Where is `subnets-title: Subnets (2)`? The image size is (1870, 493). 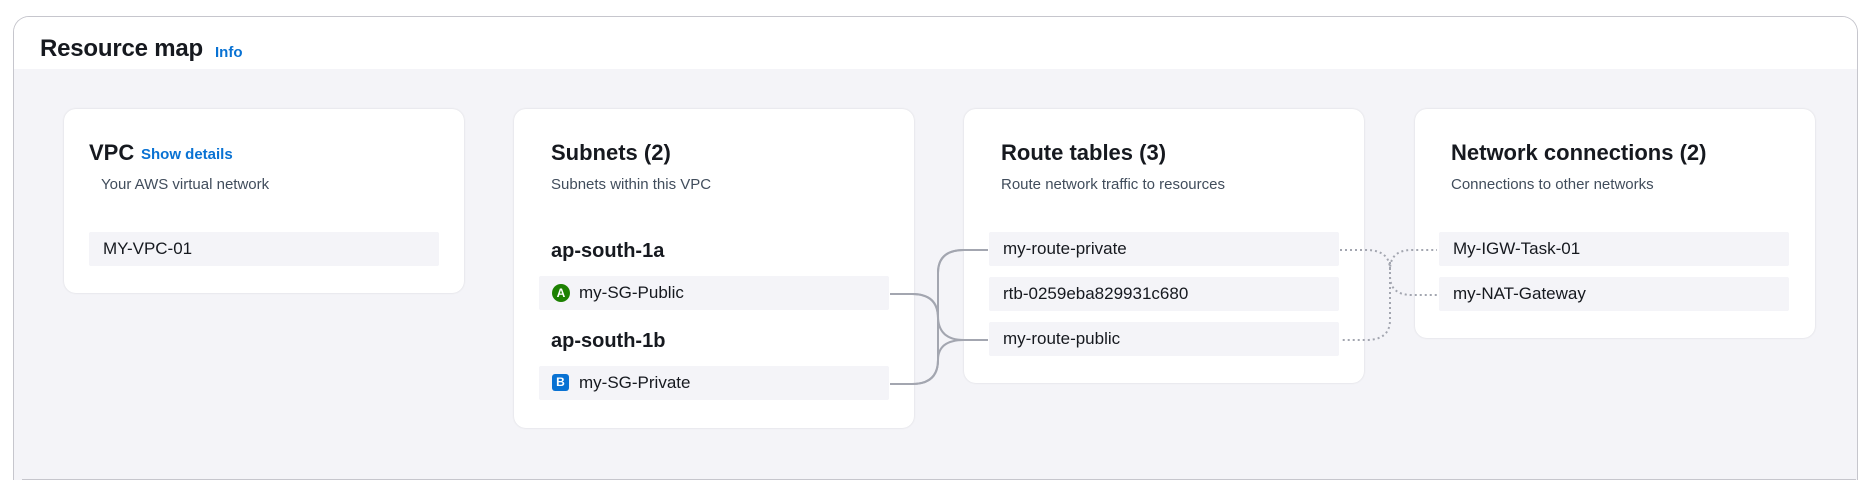 subnets-title: Subnets (2) is located at coordinates (611, 152).